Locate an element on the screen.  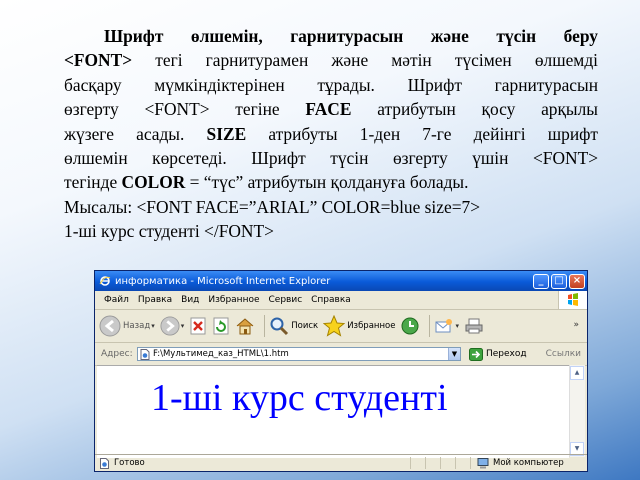
search-button: Поиск is located at coordinates (293, 326).